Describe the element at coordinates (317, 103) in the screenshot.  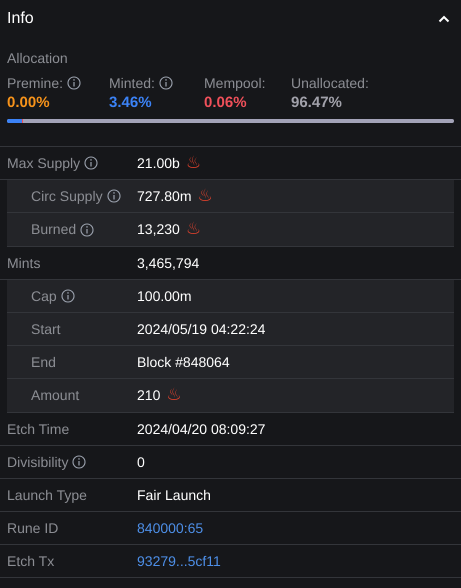
I see `allocation-value: 96.47%` at that location.